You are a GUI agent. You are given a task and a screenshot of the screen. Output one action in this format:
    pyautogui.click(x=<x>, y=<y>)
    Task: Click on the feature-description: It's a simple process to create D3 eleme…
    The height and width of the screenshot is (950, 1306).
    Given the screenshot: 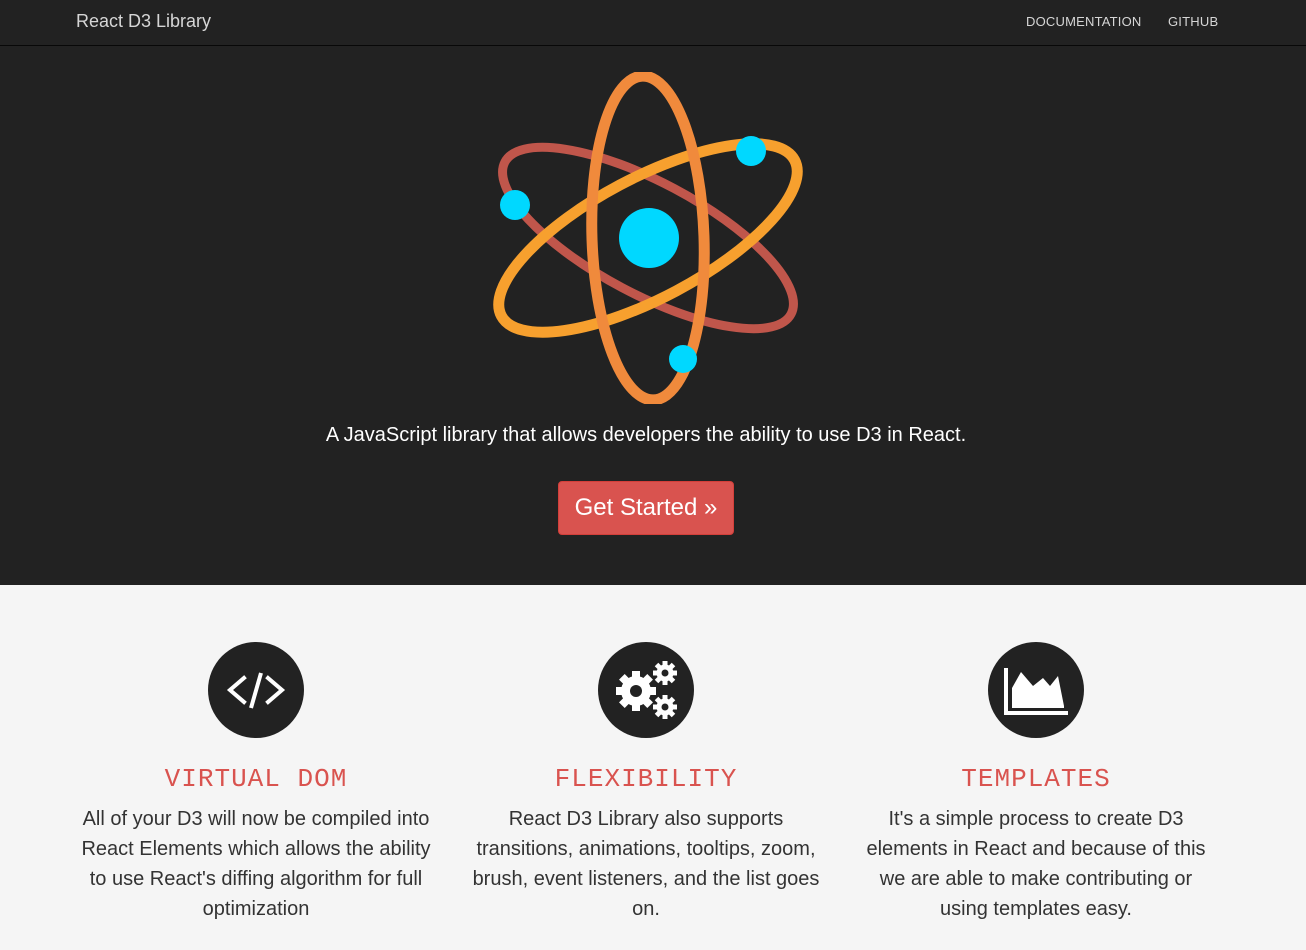 What is the action you would take?
    pyautogui.click(x=1036, y=864)
    